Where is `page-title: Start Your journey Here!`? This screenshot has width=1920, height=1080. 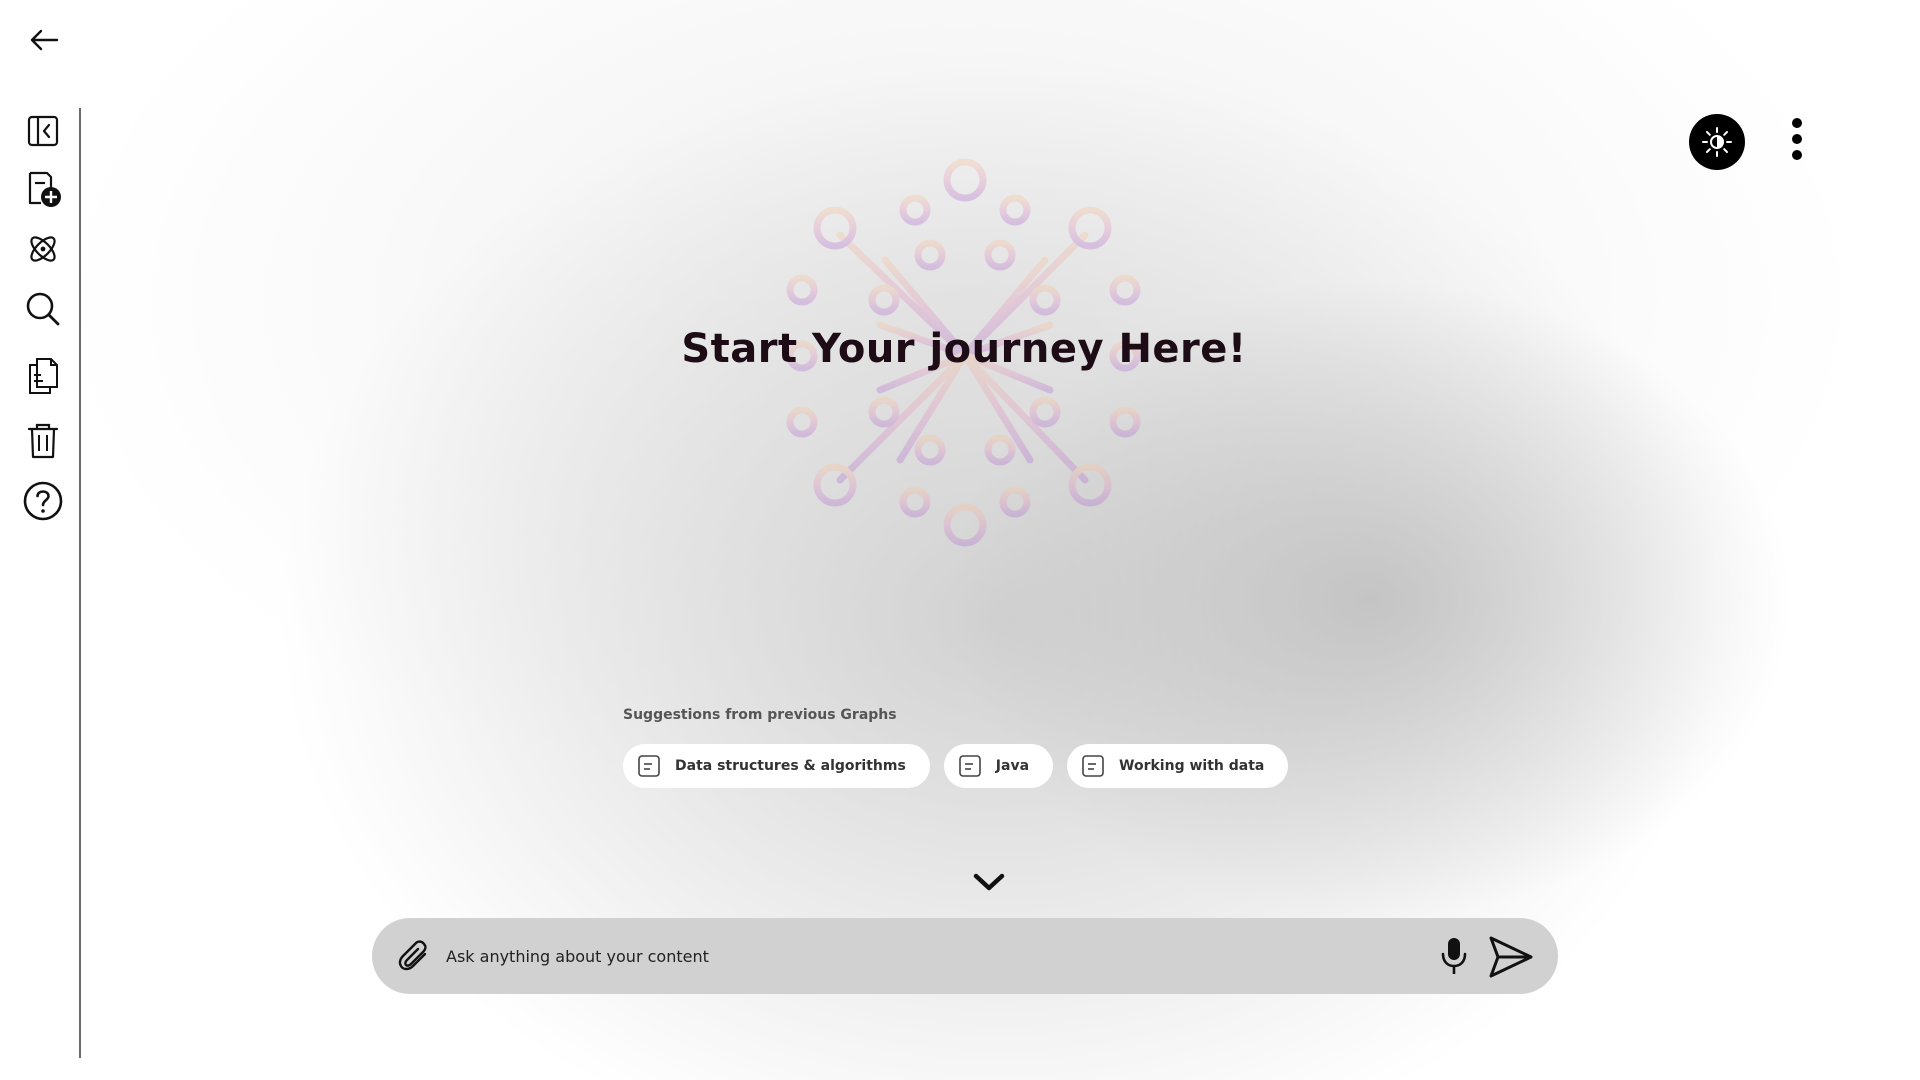 page-title: Start Your journey Here! is located at coordinates (964, 349).